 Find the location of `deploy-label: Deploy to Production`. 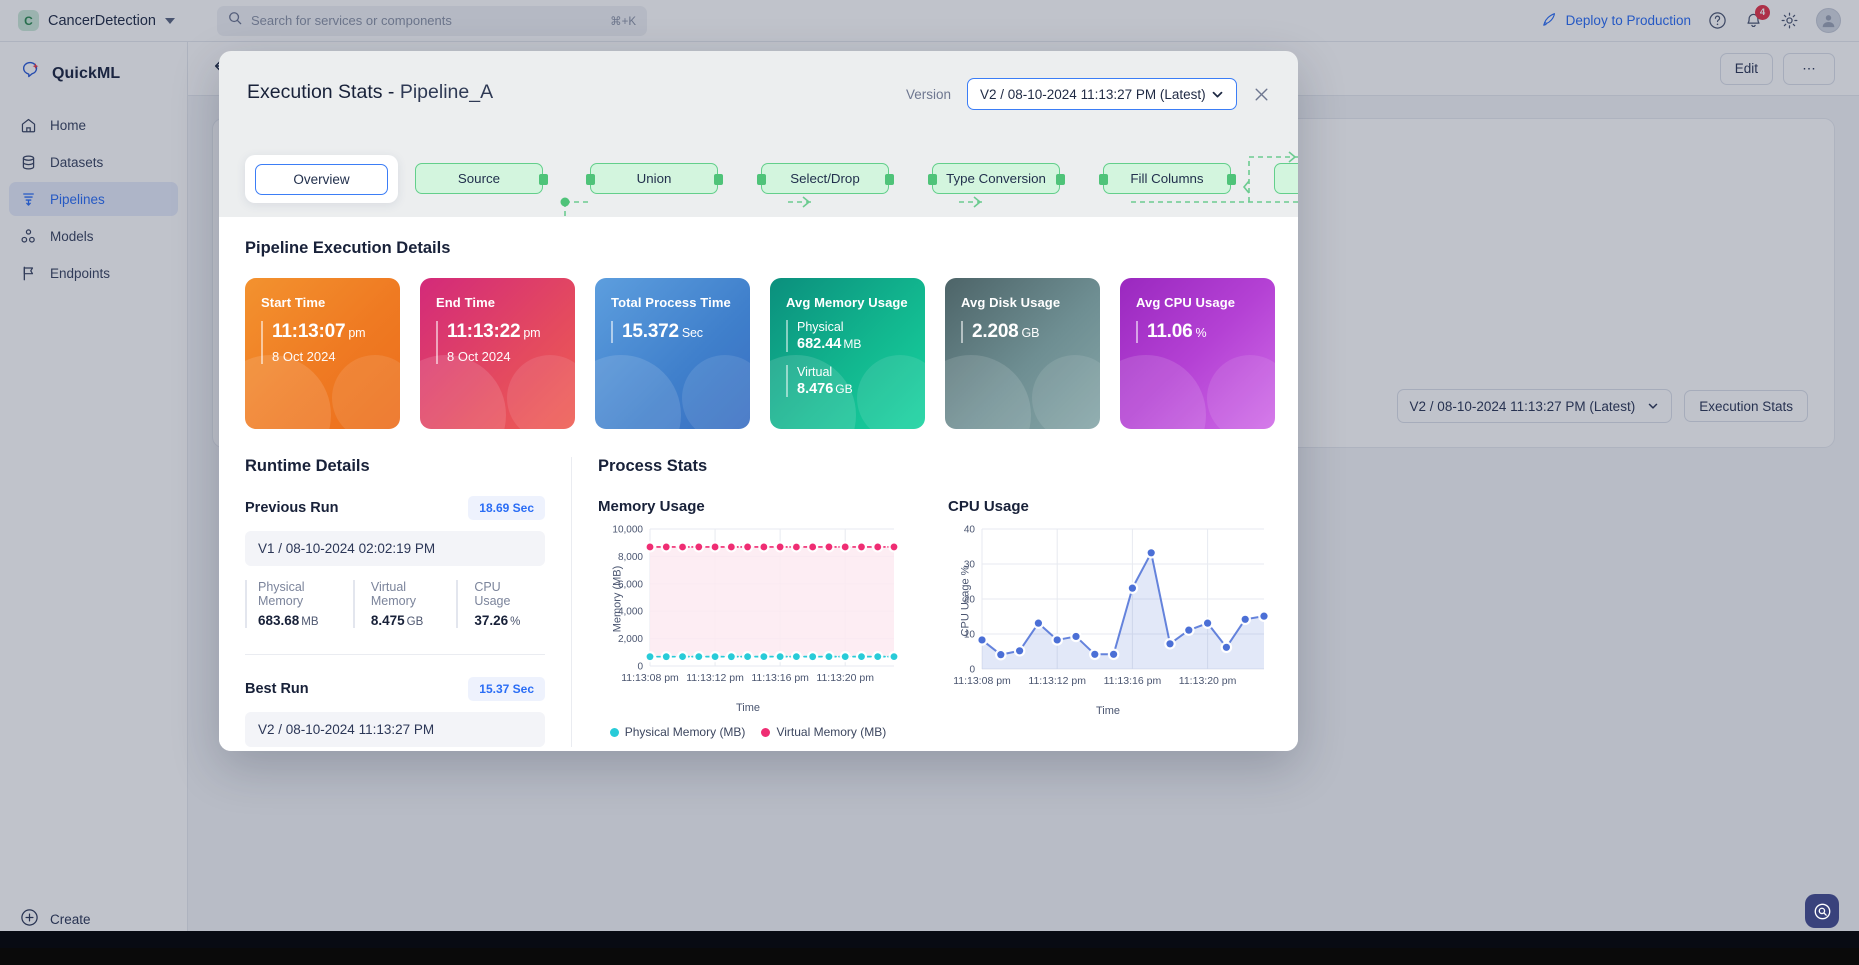

deploy-label: Deploy to Production is located at coordinates (1628, 20).